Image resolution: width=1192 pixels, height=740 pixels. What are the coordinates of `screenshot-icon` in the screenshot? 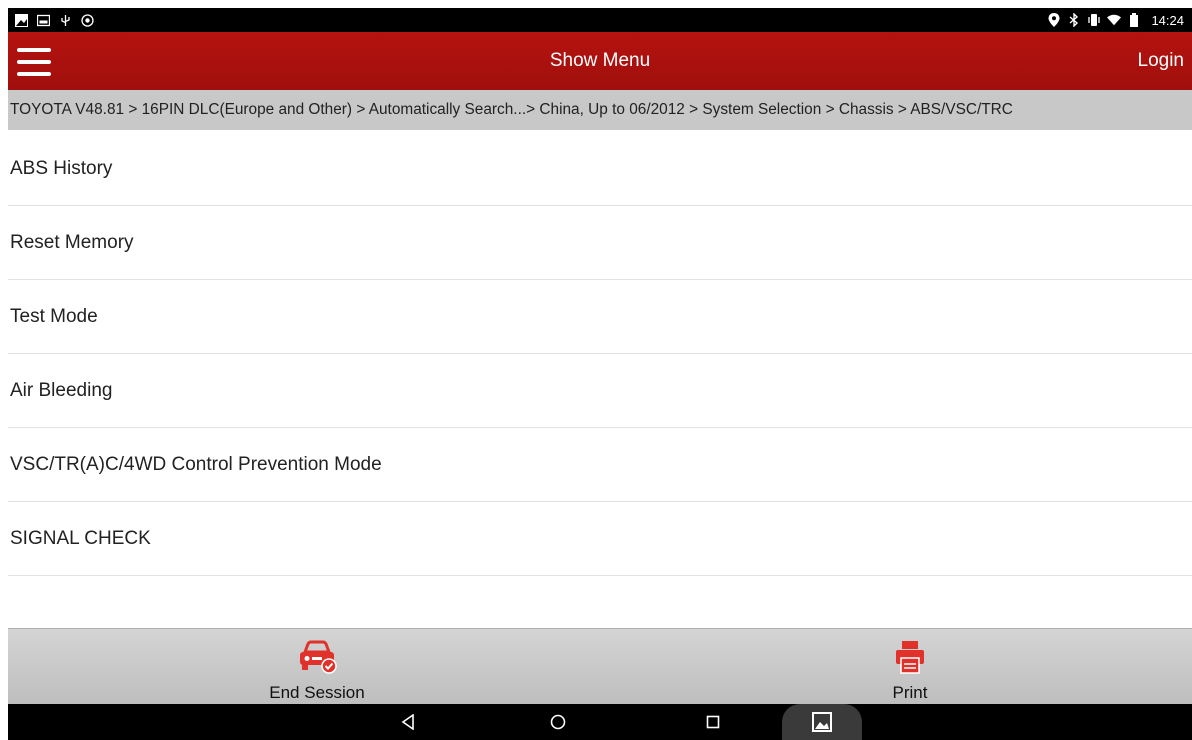 It's located at (822, 722).